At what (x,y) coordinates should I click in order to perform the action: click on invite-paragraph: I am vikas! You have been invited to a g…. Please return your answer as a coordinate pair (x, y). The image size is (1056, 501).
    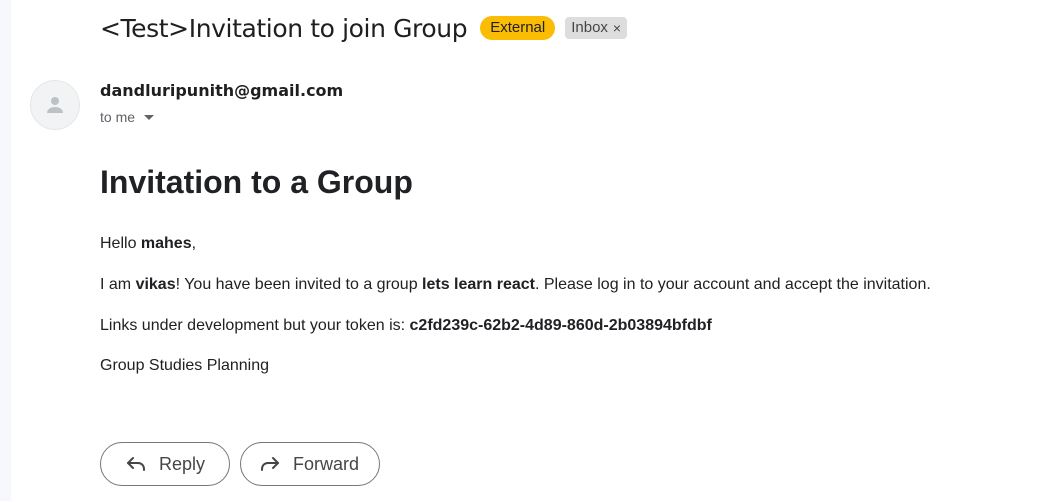
    Looking at the image, I should click on (515, 285).